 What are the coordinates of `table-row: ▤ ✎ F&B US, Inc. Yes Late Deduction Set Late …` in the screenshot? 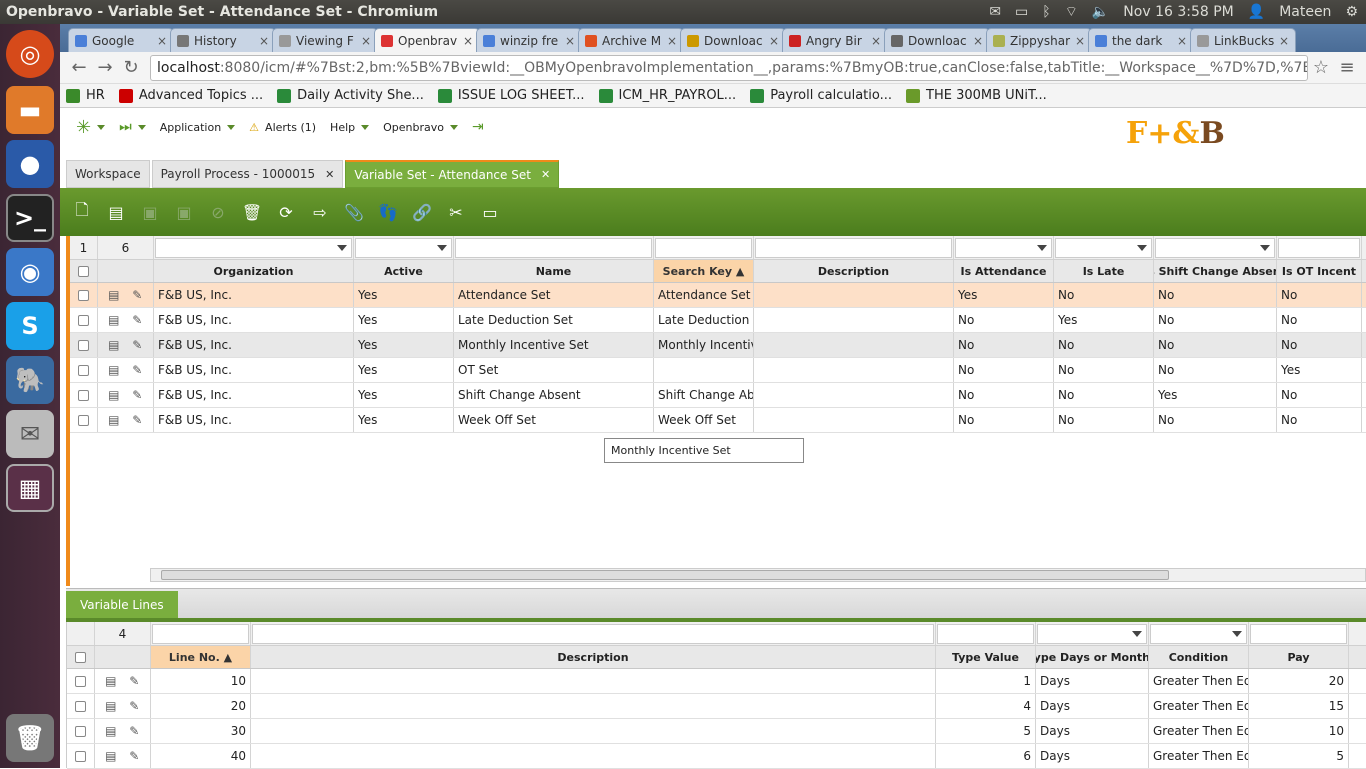 It's located at (718, 320).